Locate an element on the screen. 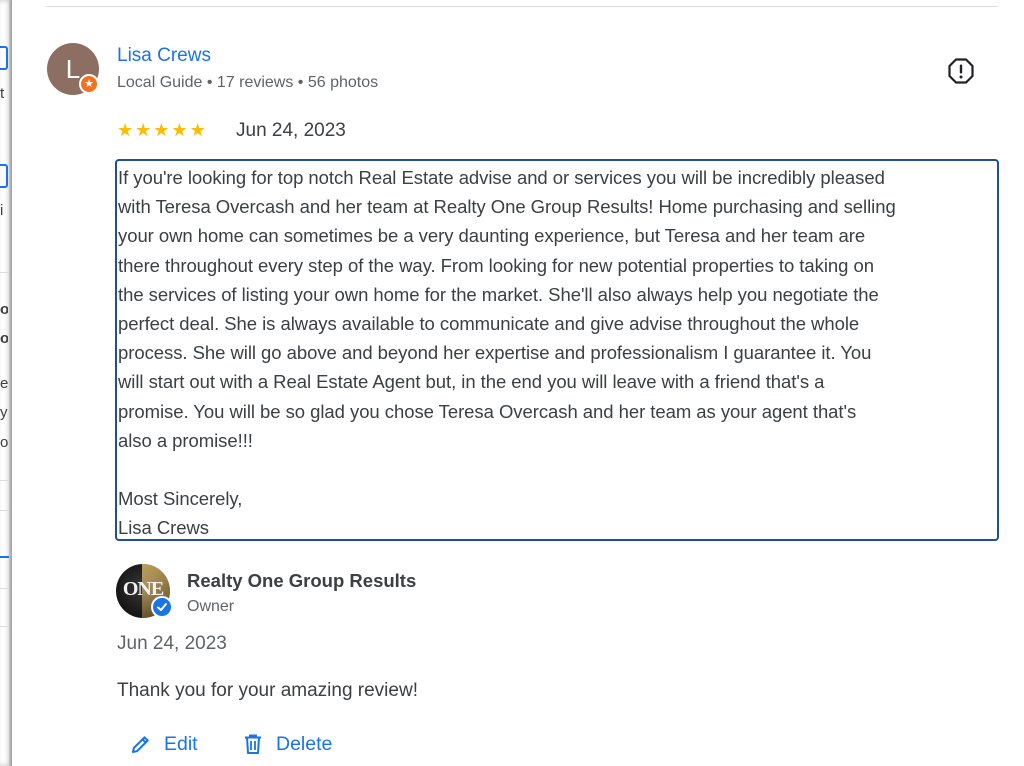 Image resolution: width=1024 pixels, height=766 pixels. background-text-fragment: t is located at coordinates (2, 94).